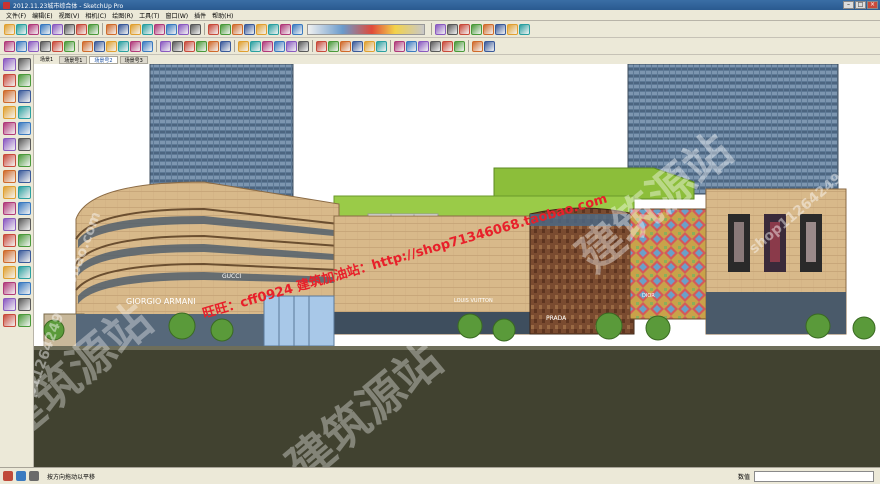 Image resolution: width=880 pixels, height=484 pixels. I want to click on extension-icon, so click(423, 46).